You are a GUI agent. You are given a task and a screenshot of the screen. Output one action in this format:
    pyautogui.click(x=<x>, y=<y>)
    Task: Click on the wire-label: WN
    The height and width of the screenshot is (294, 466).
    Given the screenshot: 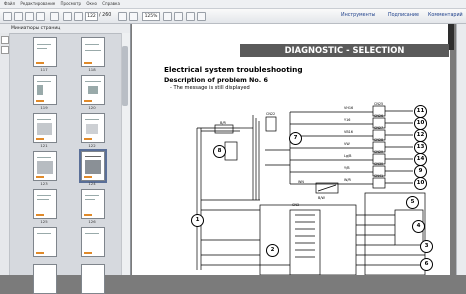 What is the action you would take?
    pyautogui.click(x=301, y=182)
    